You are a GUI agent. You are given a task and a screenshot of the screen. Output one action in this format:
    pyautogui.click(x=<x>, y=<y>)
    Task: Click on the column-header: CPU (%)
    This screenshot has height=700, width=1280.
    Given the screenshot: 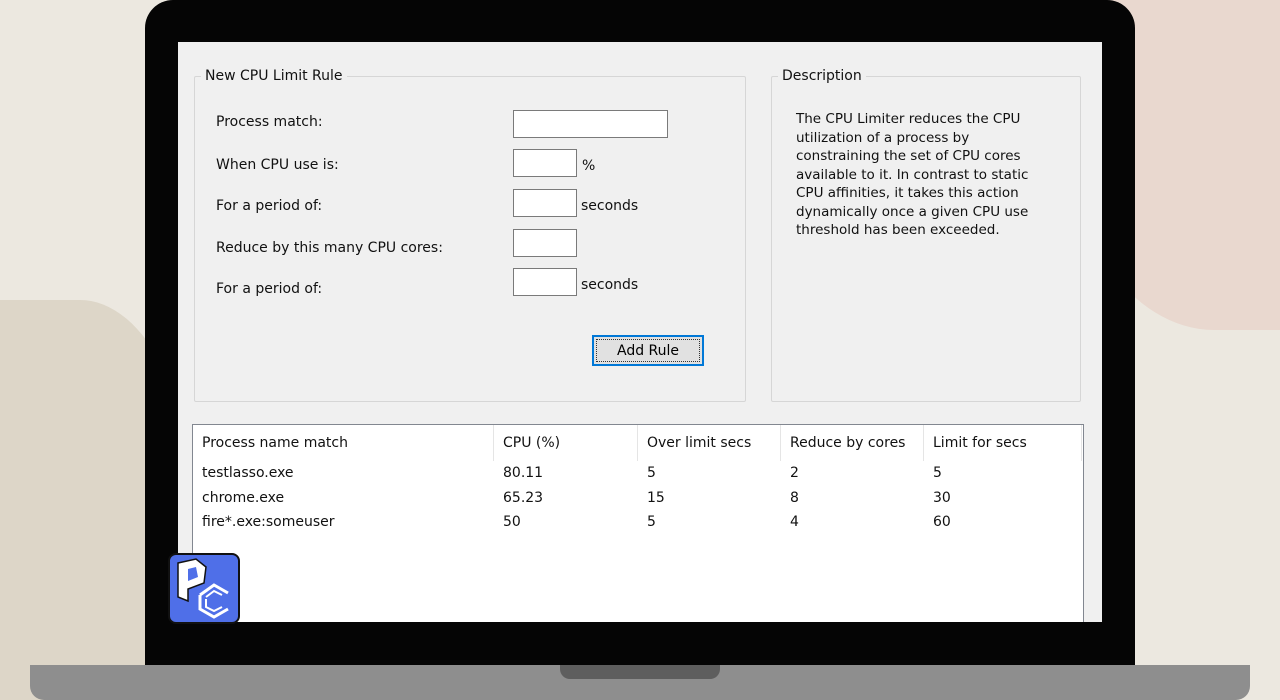 What is the action you would take?
    pyautogui.click(x=566, y=443)
    